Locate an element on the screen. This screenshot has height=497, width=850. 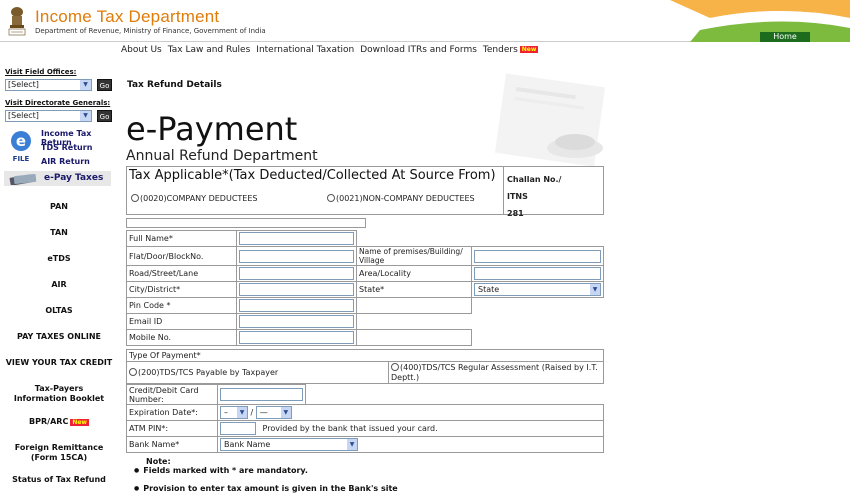
efile-icon: e FILE is located at coordinates (21, 147).